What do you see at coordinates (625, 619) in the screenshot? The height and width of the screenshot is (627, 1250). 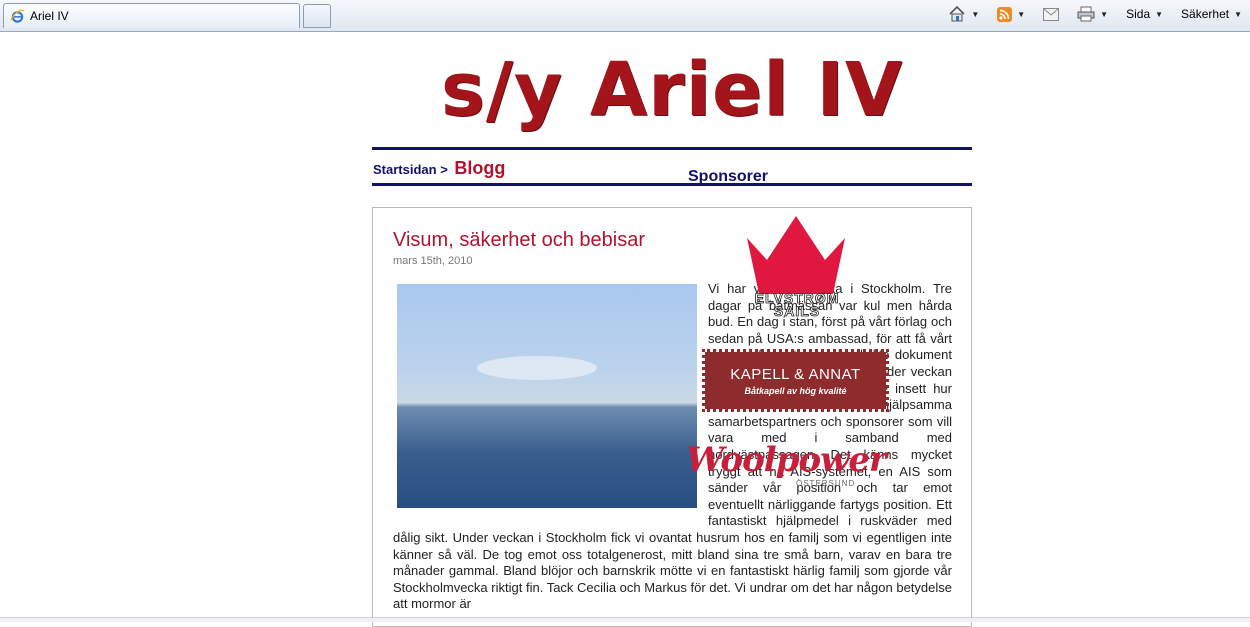 I see `status-bar` at bounding box center [625, 619].